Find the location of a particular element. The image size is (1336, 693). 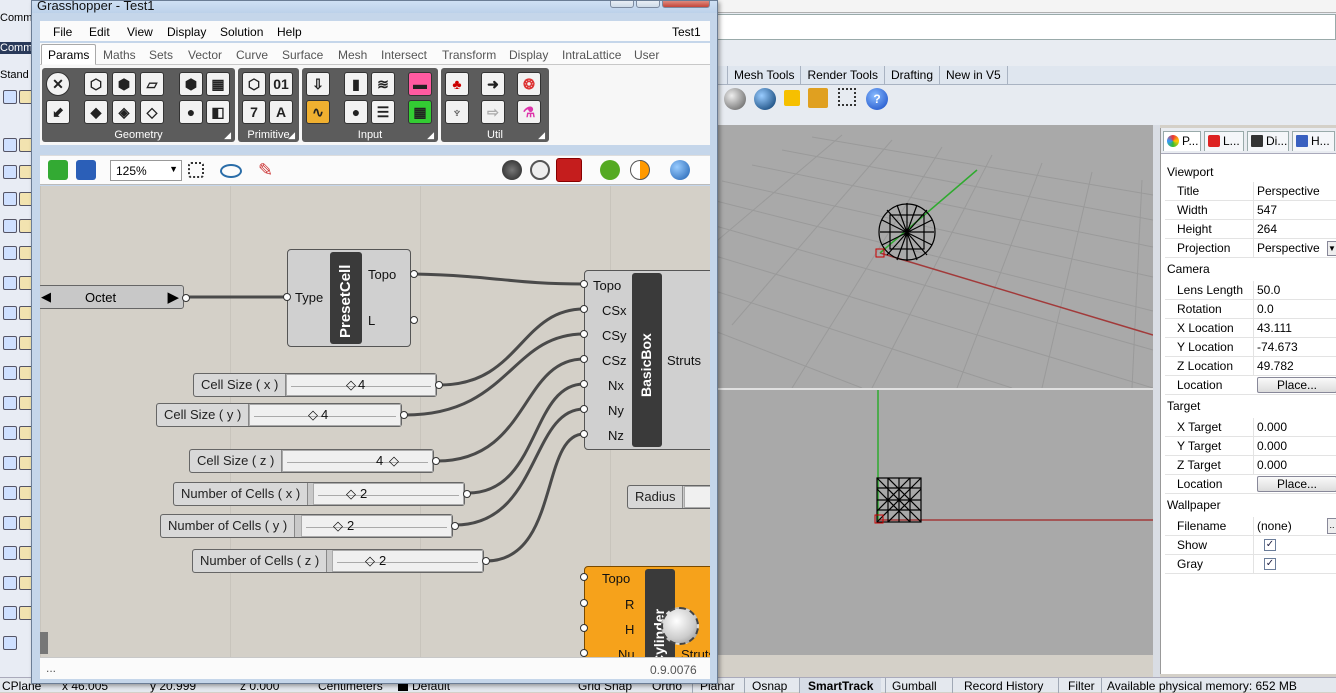

cylinder-r-grip is located at coordinates (584, 603).